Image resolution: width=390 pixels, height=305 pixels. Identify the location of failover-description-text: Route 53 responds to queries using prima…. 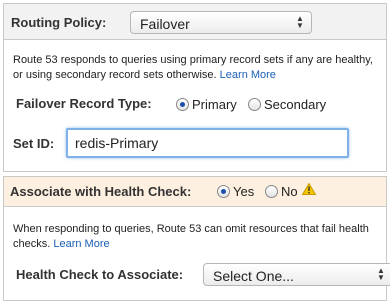
(193, 67).